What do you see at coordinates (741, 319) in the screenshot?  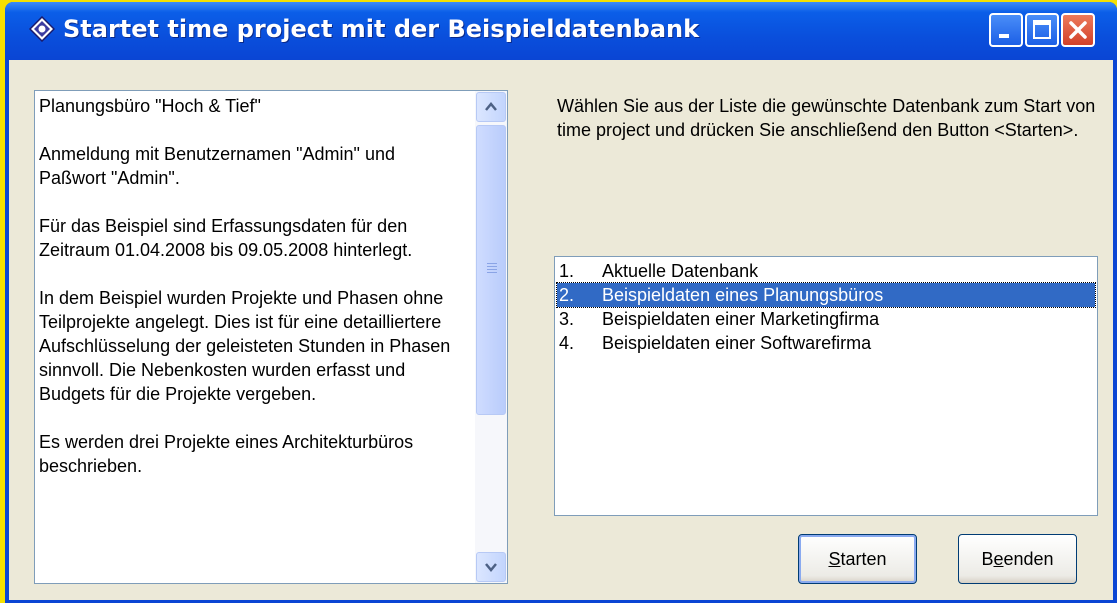 I see `list-item-label: Beispieldaten einer Marketingfirma` at bounding box center [741, 319].